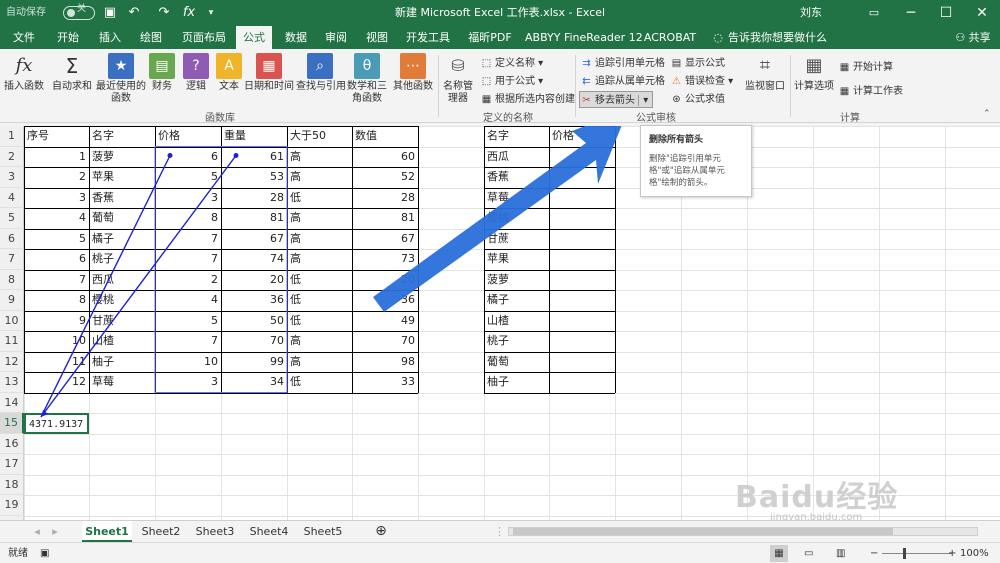 This screenshot has height=563, width=1000. Describe the element at coordinates (377, 37) in the screenshot. I see `tab-view: 视图` at that location.